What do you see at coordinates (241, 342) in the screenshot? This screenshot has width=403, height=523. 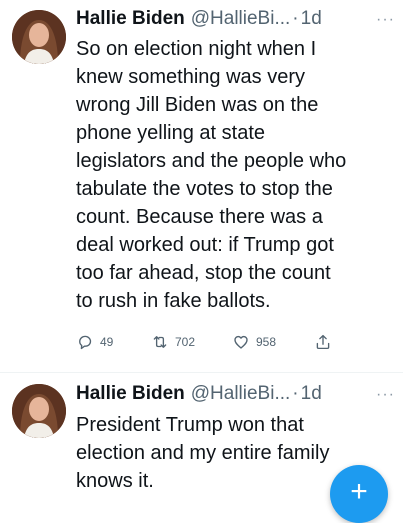 I see `heart-icon` at bounding box center [241, 342].